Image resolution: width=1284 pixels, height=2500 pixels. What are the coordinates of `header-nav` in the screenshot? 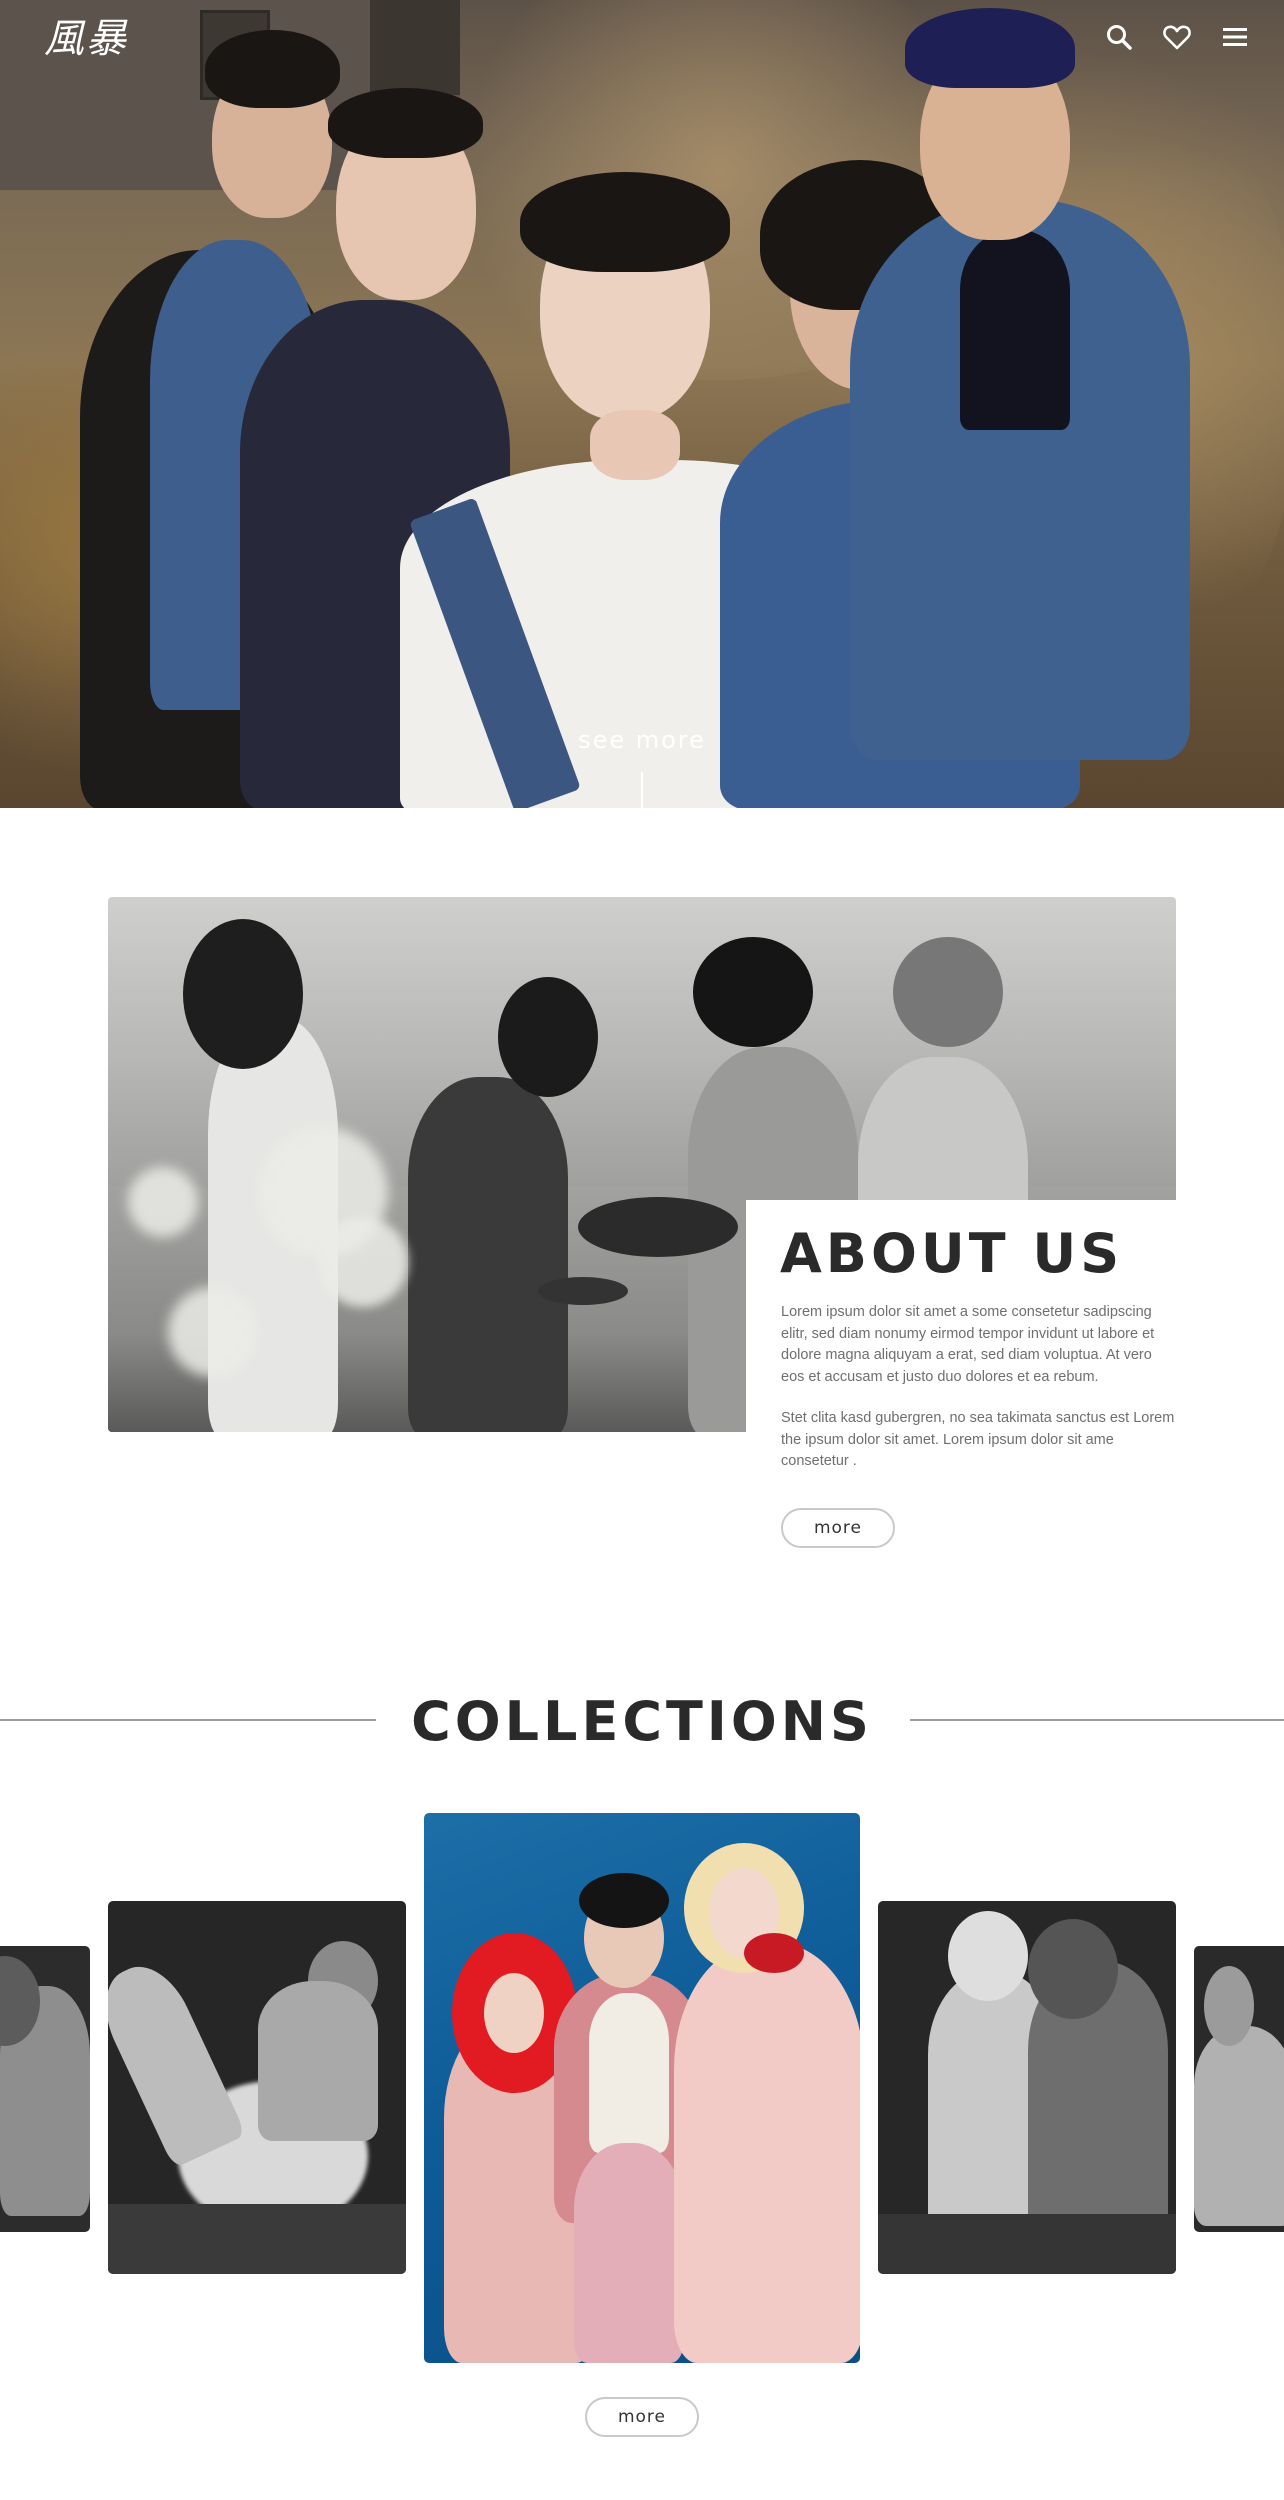 It's located at (1177, 37).